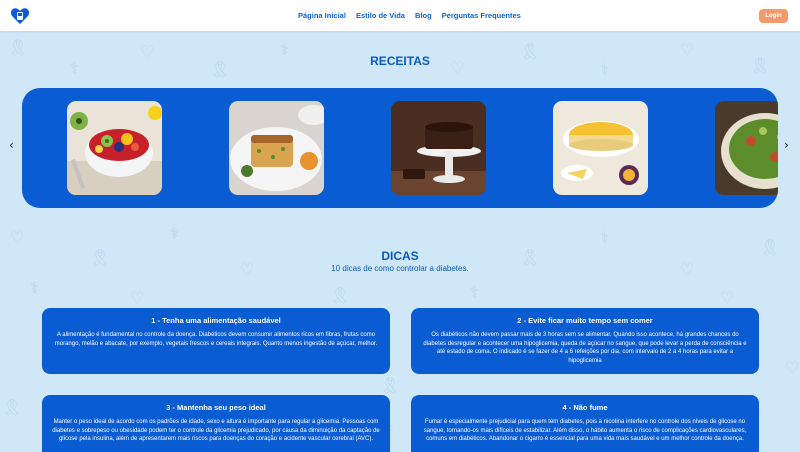 The image size is (800, 452). Describe the element at coordinates (400, 61) in the screenshot. I see `recipes-title: RECEITAS` at that location.